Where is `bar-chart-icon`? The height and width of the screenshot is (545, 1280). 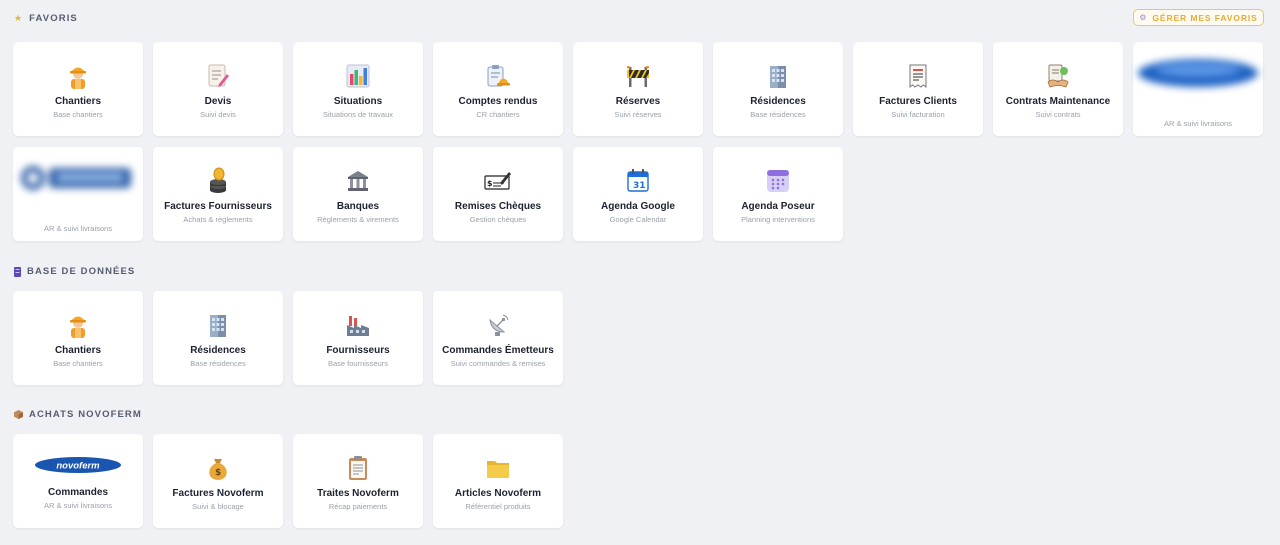
bar-chart-icon is located at coordinates (358, 76).